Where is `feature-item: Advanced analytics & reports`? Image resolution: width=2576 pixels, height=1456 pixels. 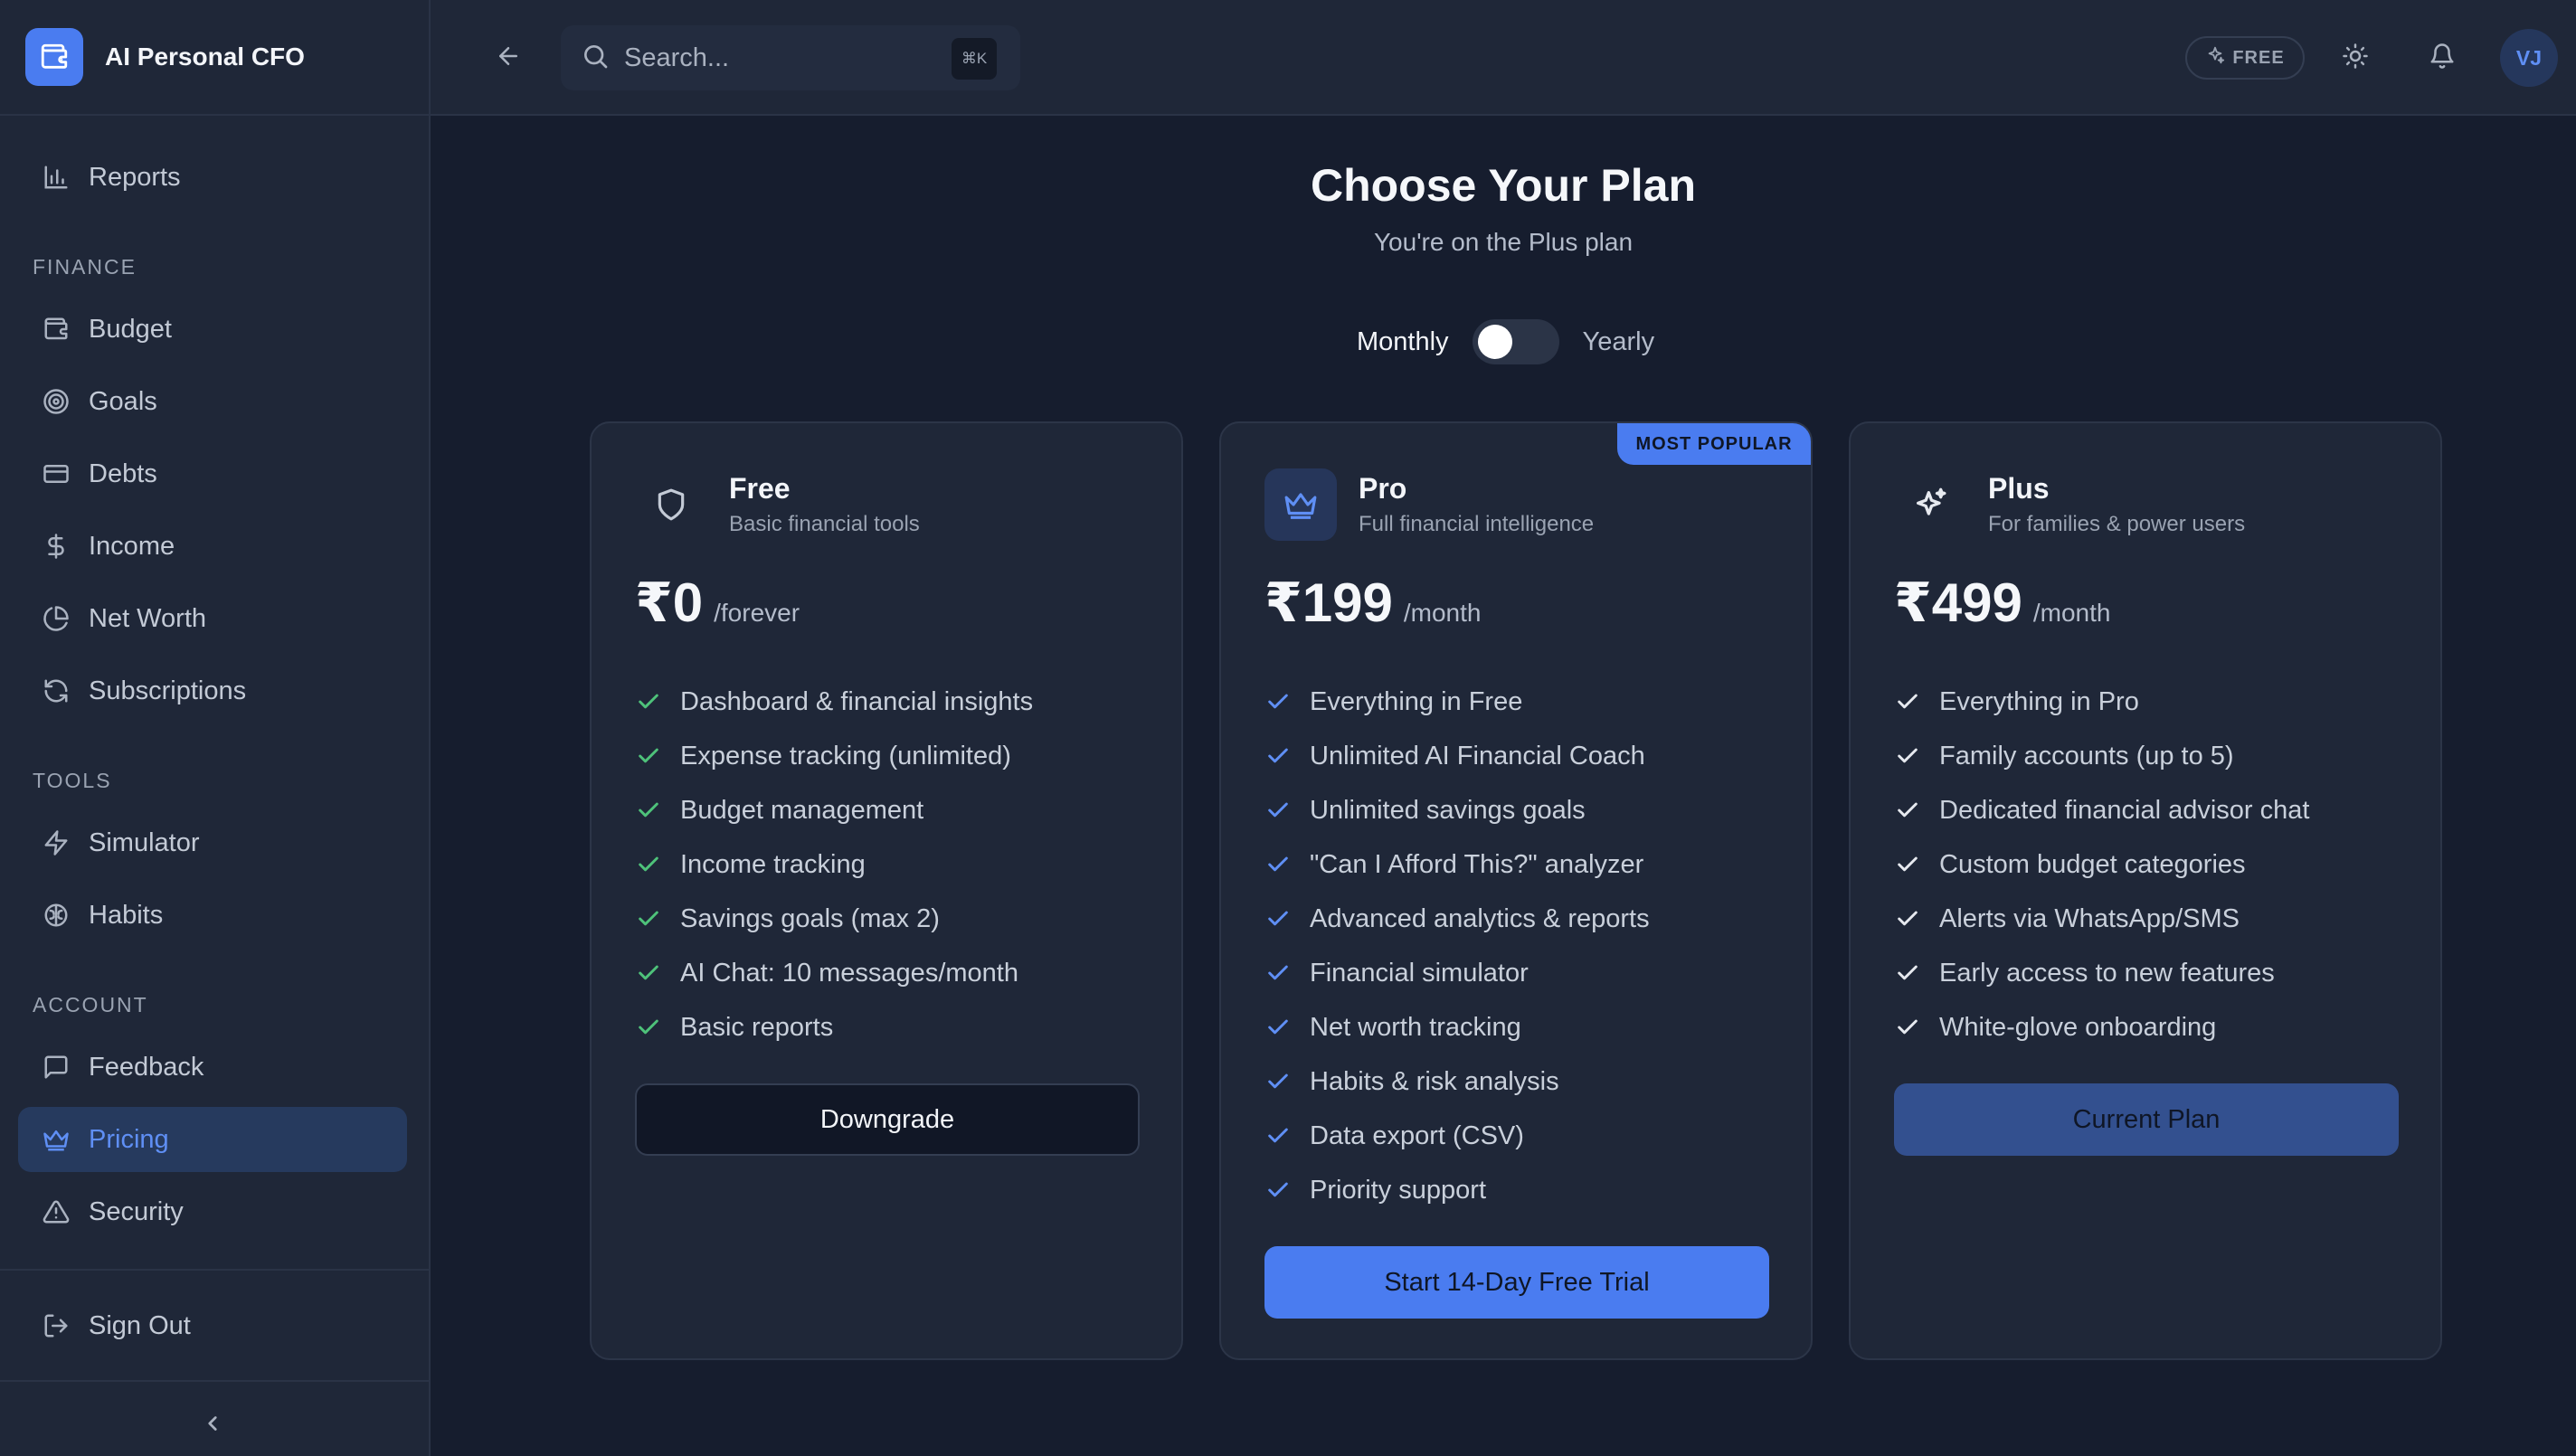 feature-item: Advanced analytics & reports is located at coordinates (1457, 919).